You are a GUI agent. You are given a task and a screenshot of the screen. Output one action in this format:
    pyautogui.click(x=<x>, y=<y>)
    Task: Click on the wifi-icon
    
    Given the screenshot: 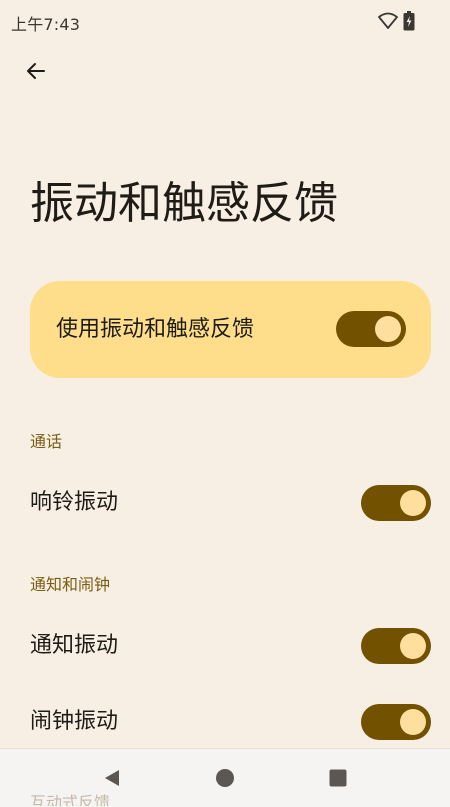 What is the action you would take?
    pyautogui.click(x=388, y=20)
    